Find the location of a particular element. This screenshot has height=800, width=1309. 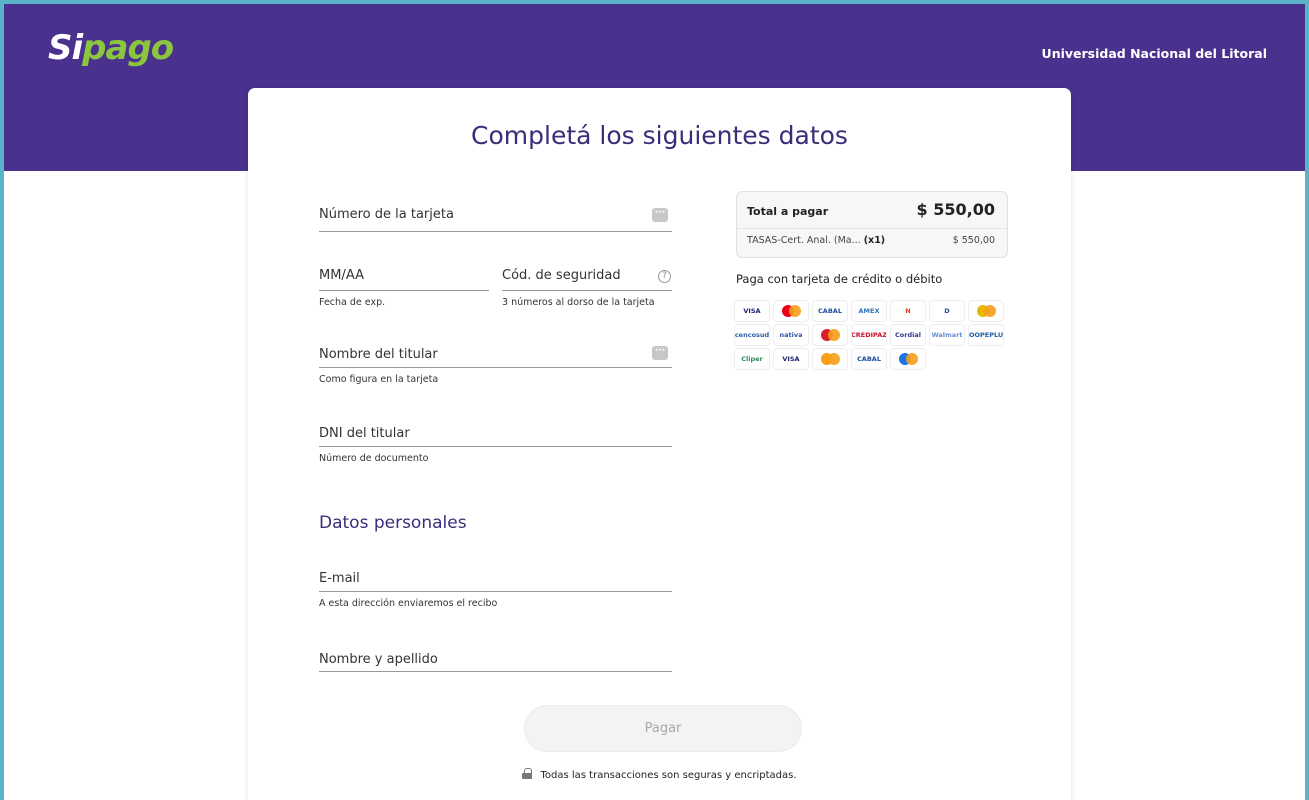

cliper-icon: Cliper is located at coordinates (752, 359).